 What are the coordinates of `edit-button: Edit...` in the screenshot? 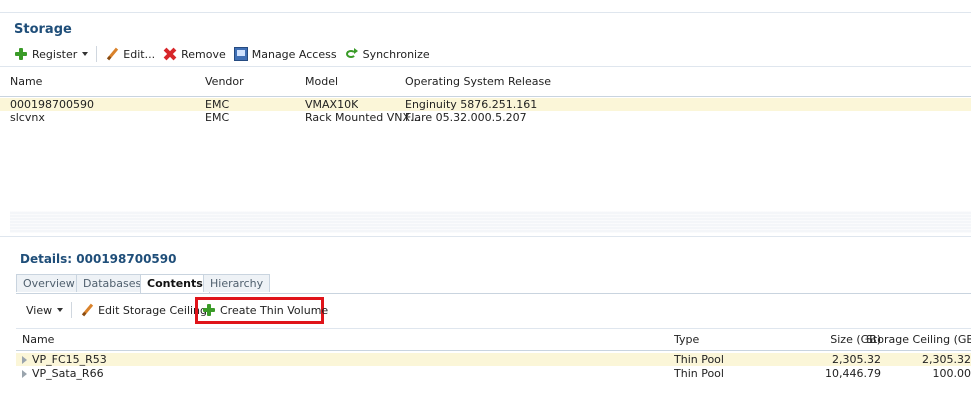 It's located at (130, 54).